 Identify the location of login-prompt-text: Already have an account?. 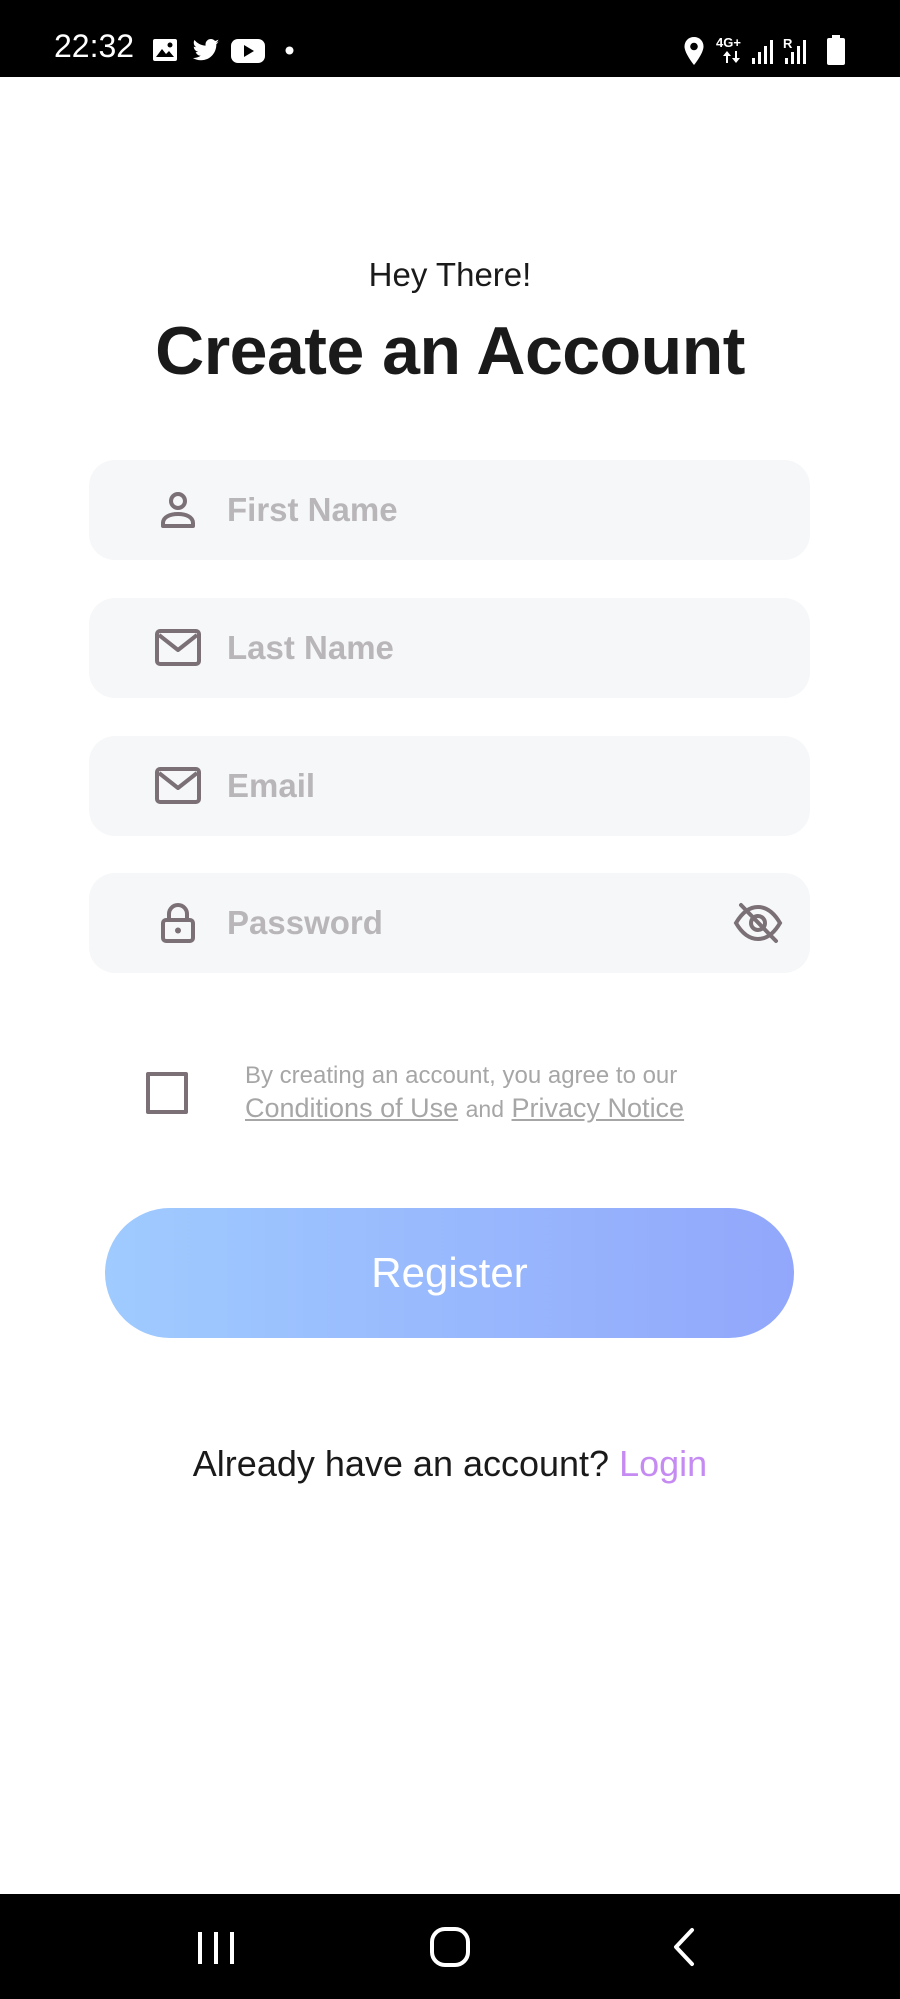
(401, 1463).